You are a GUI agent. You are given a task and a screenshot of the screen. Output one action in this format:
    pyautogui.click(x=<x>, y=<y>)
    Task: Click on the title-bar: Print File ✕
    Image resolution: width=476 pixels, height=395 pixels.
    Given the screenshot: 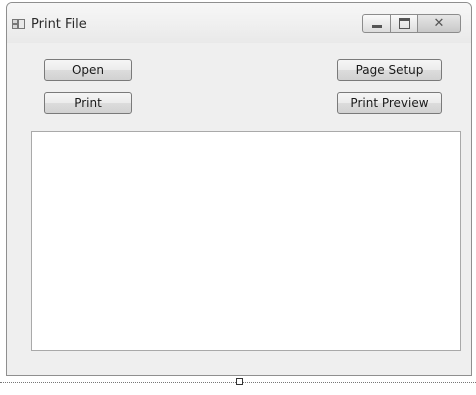 What is the action you would take?
    pyautogui.click(x=239, y=23)
    